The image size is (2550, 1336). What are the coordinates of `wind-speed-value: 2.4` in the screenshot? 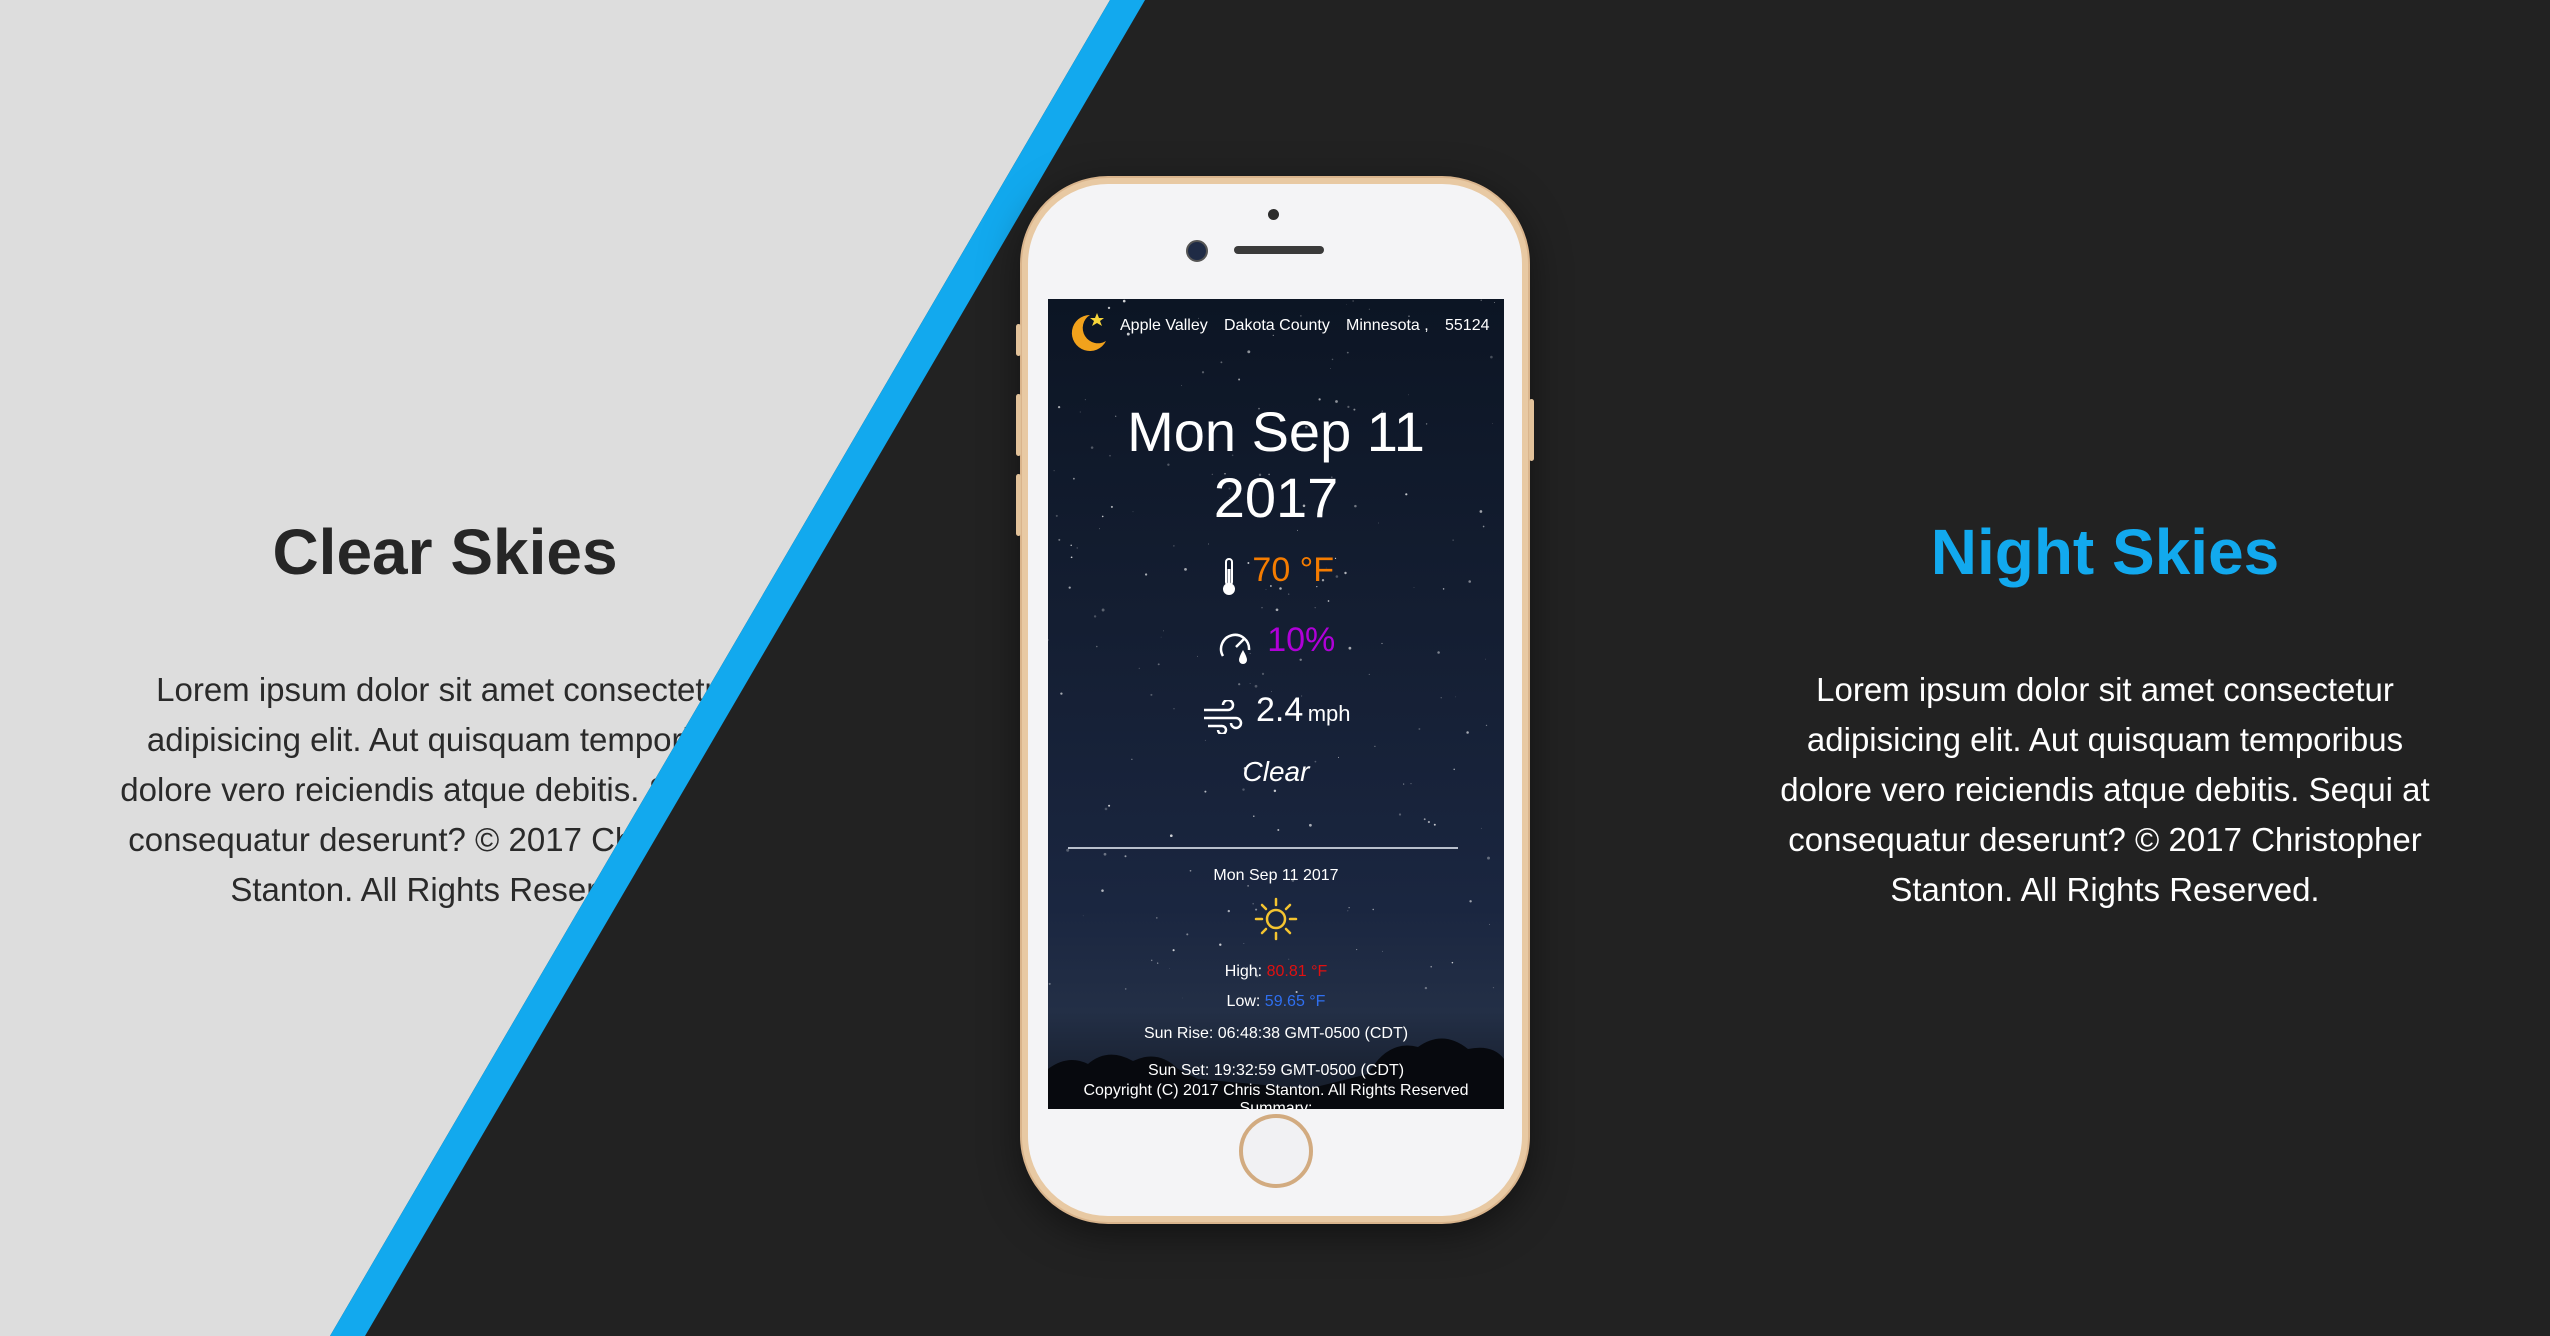 It's located at (1279, 710).